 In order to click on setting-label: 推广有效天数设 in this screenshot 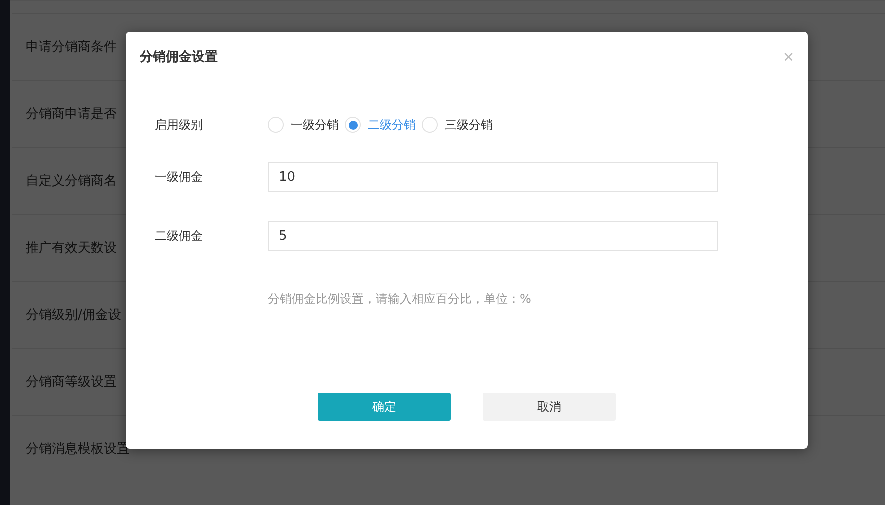, I will do `click(71, 248)`.